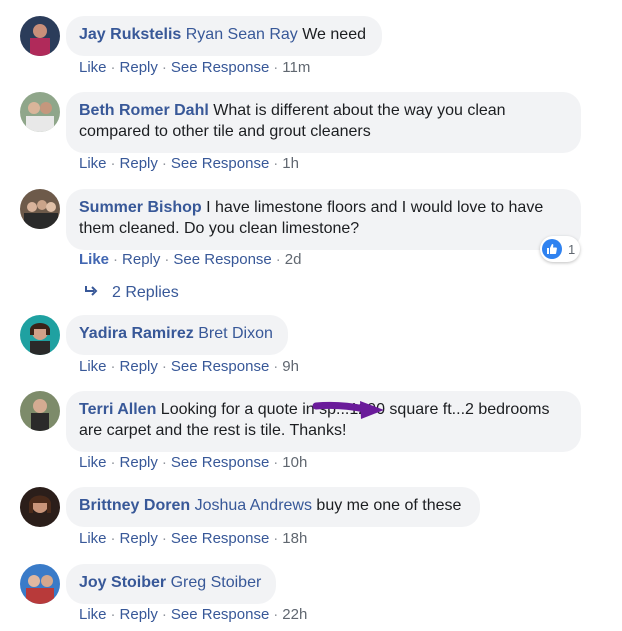 This screenshot has width=622, height=631. Describe the element at coordinates (242, 34) in the screenshot. I see `tagged-user: Ryan Sean Ray` at that location.